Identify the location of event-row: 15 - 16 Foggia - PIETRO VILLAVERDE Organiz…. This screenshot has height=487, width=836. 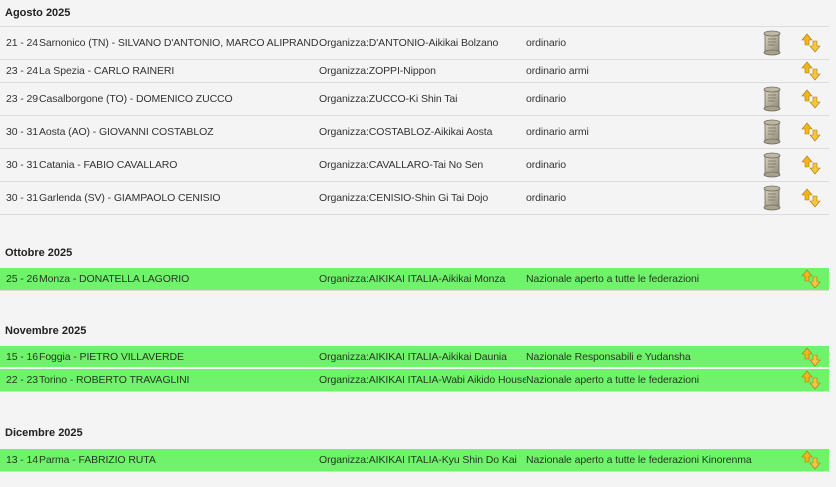
(414, 356).